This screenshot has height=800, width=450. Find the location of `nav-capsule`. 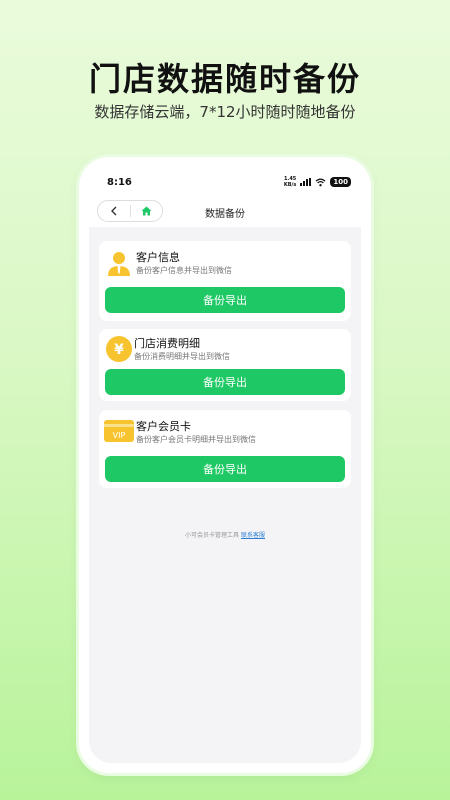

nav-capsule is located at coordinates (130, 211).